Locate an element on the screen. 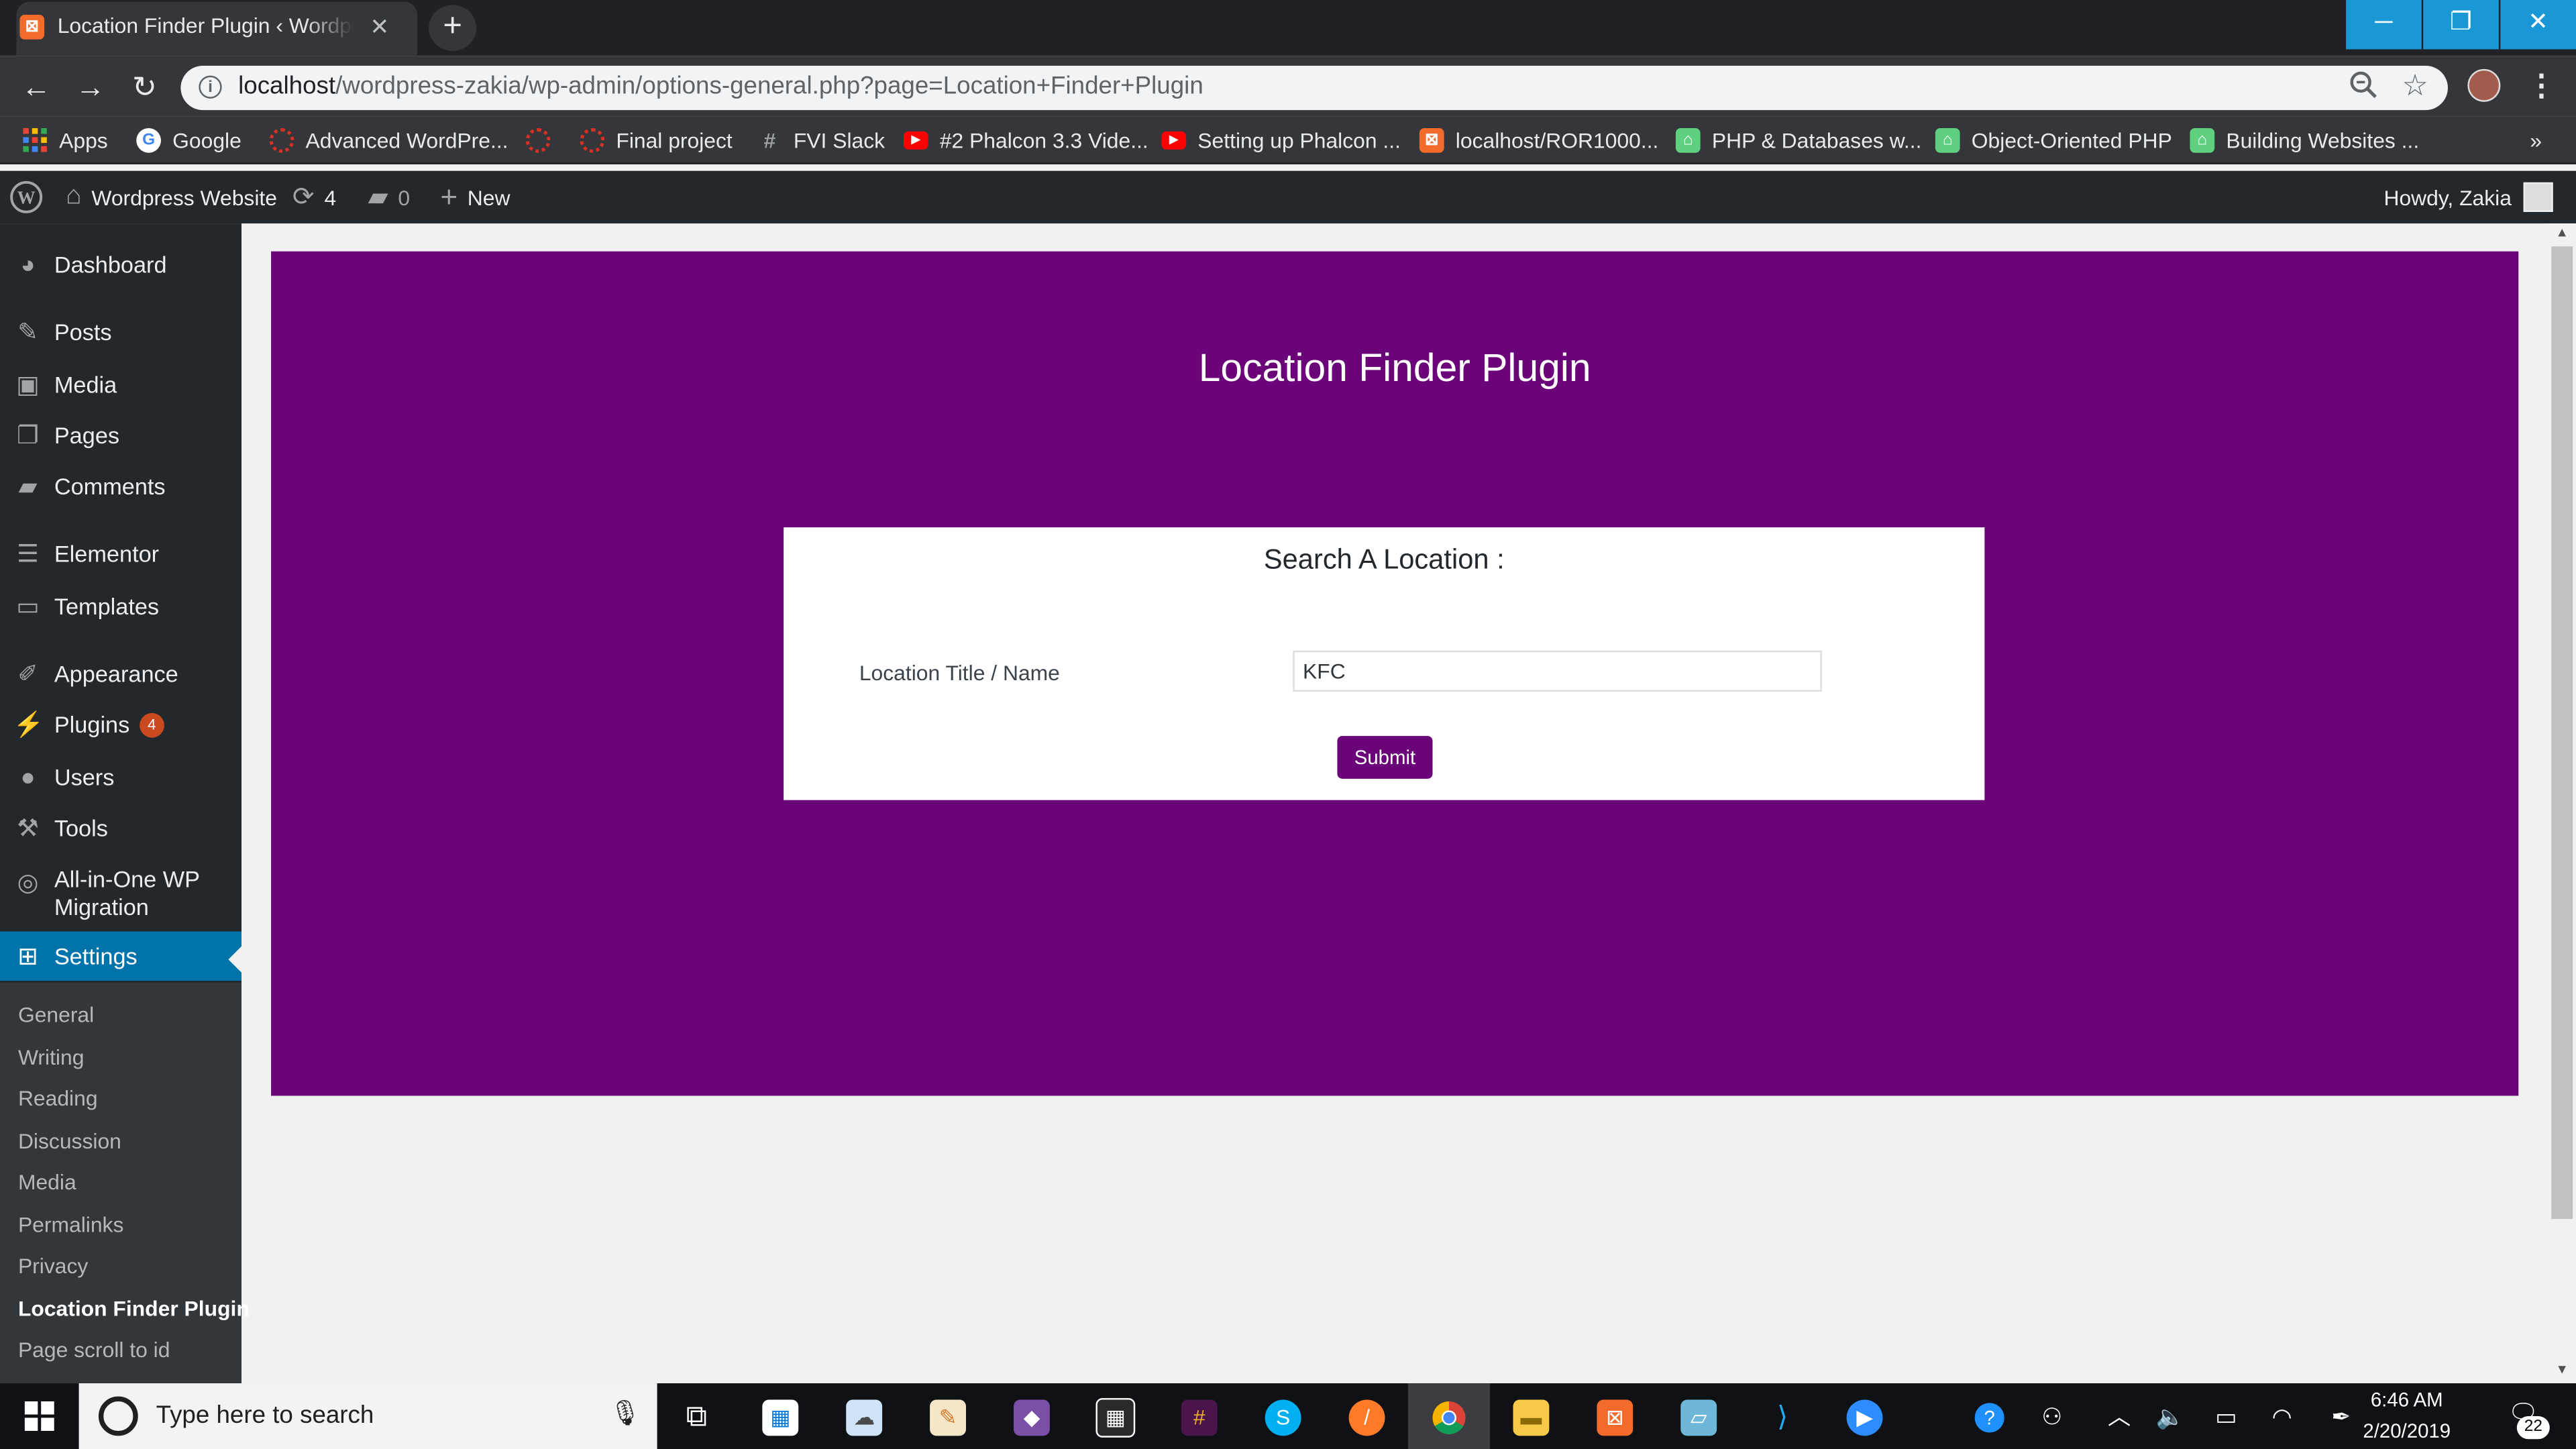 The image size is (2576, 1449). volume-icon: 🔈 is located at coordinates (2170, 1416).